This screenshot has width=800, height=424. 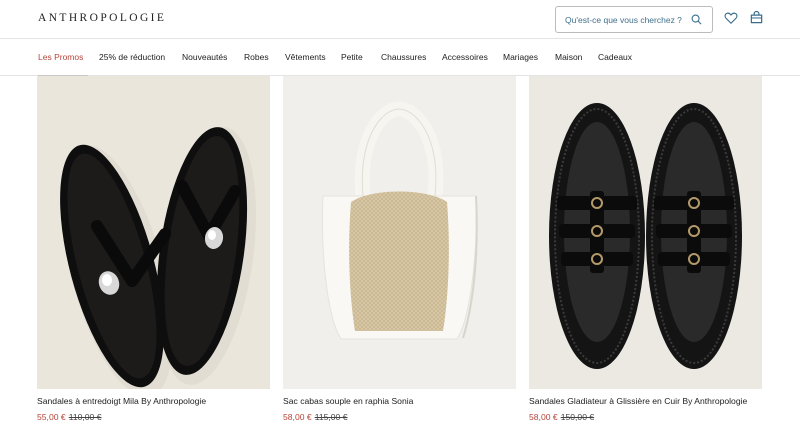 What do you see at coordinates (520, 57) in the screenshot?
I see `nav-item-mariages: Mariages` at bounding box center [520, 57].